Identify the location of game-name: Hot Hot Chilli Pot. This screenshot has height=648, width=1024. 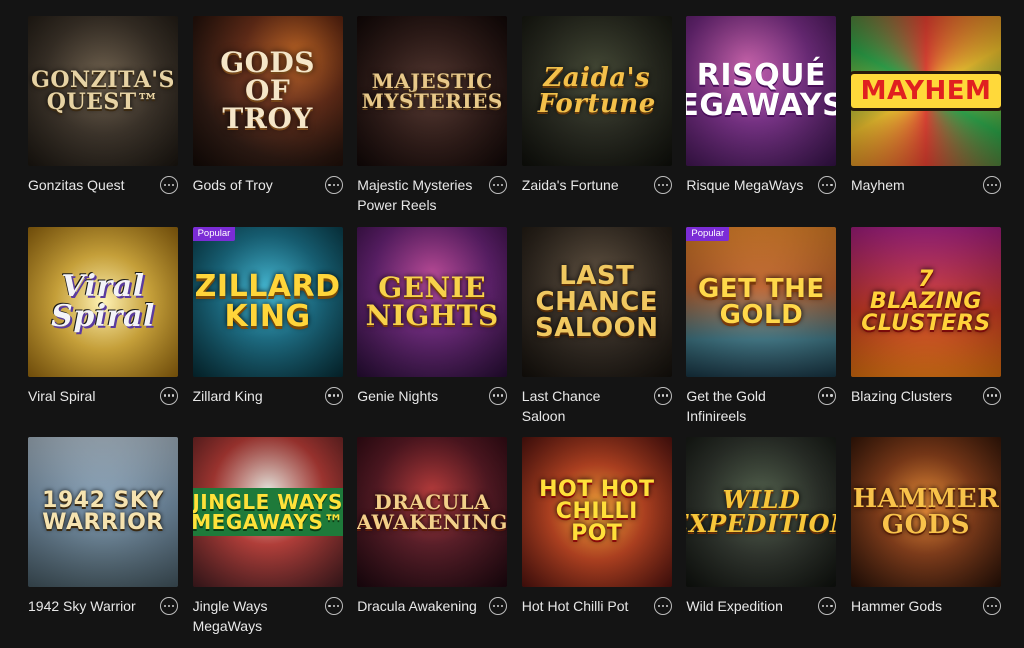
(583, 606).